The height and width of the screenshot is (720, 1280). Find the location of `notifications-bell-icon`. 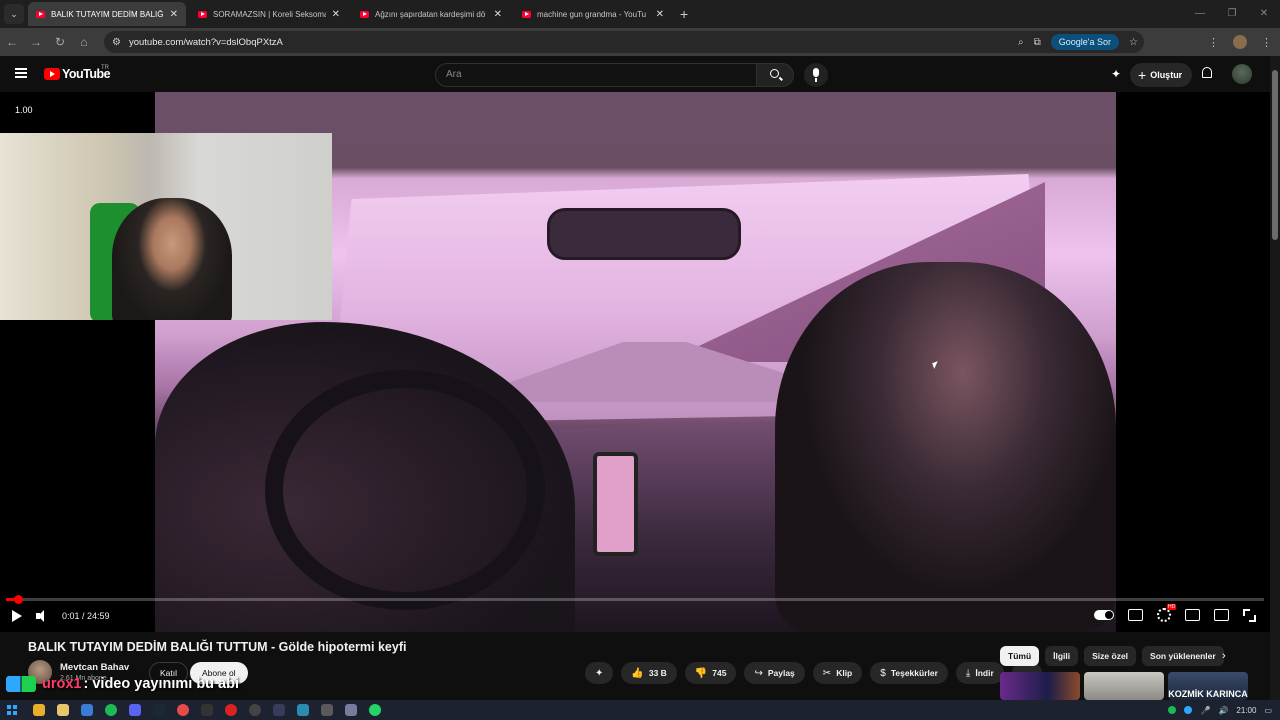

notifications-bell-icon is located at coordinates (1207, 73).